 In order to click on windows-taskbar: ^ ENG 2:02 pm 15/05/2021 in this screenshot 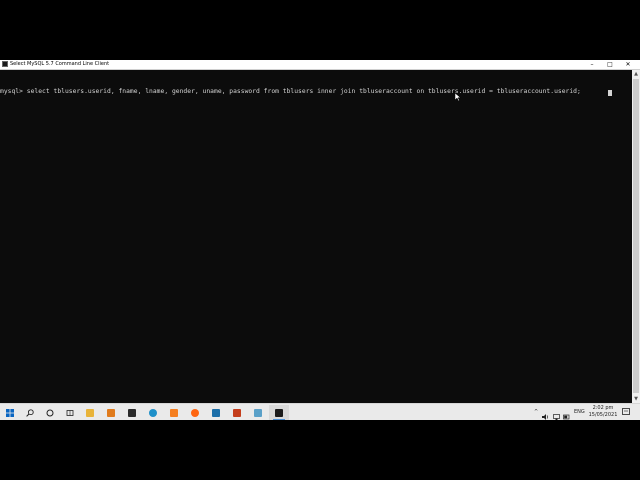, I will do `click(320, 411)`.